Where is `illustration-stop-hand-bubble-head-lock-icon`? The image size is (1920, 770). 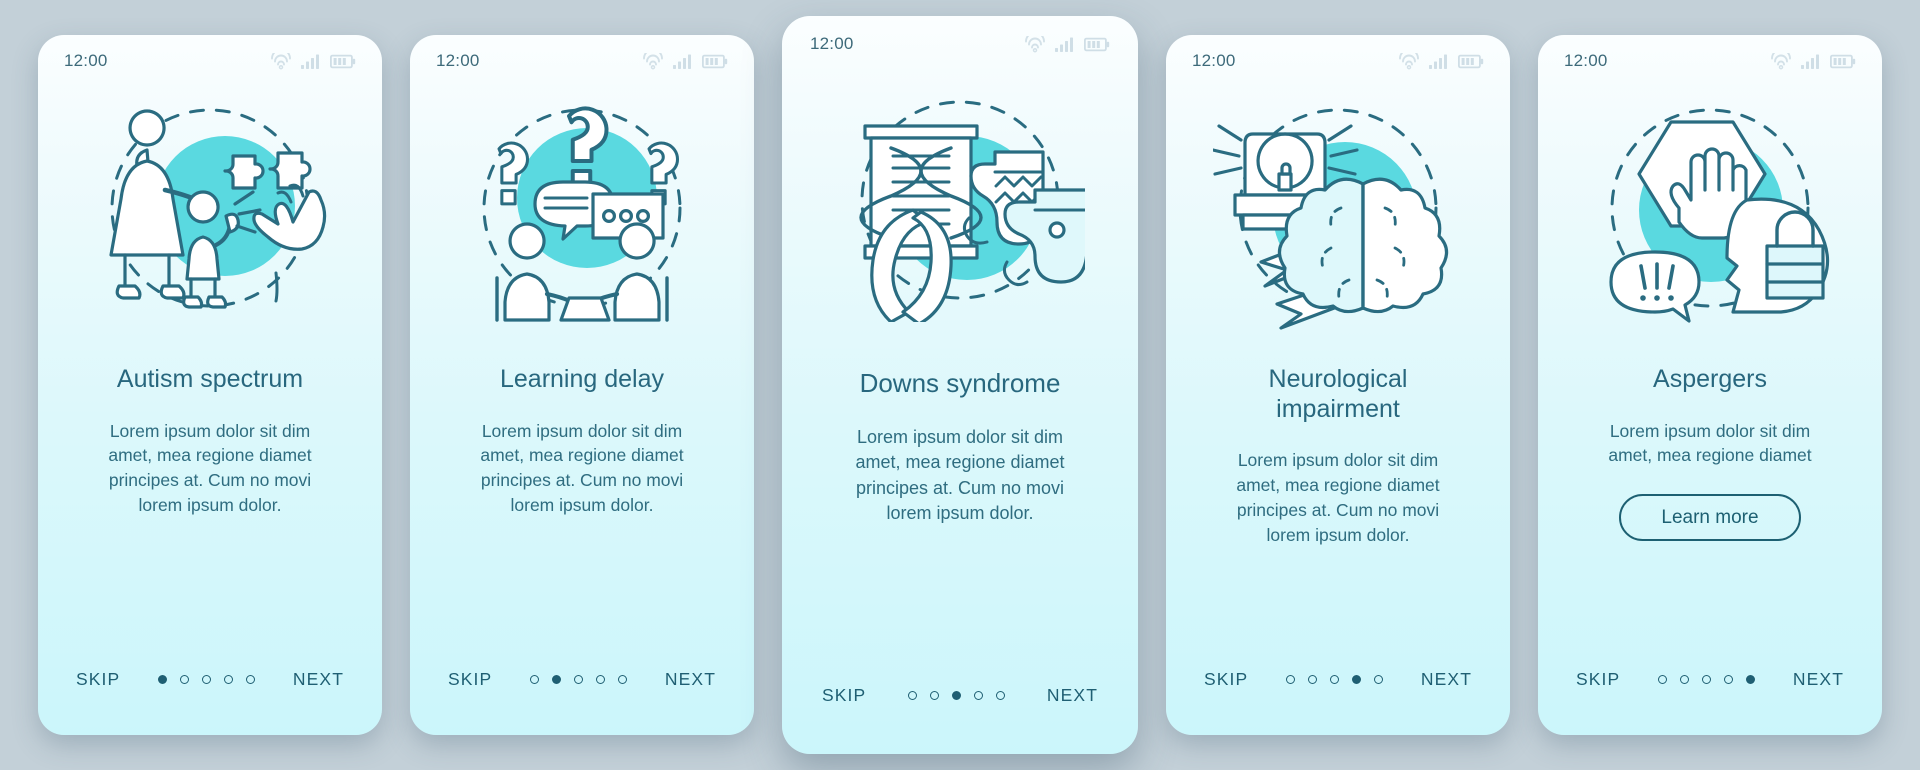 illustration-stop-hand-bubble-head-lock-icon is located at coordinates (1710, 211).